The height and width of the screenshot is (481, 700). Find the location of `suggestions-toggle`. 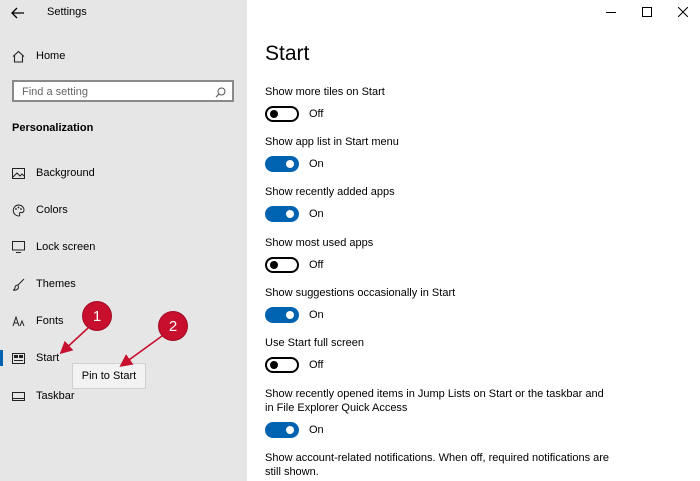

suggestions-toggle is located at coordinates (282, 315).